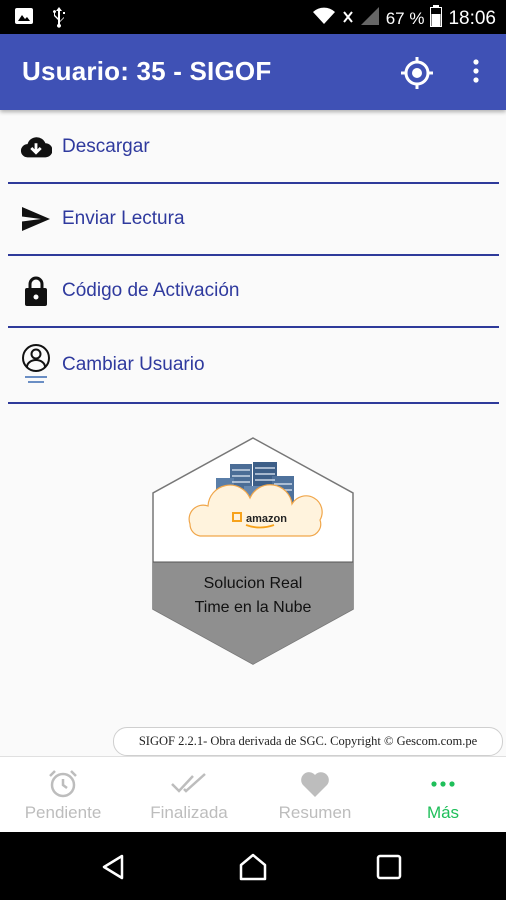 Image resolution: width=506 pixels, height=900 pixels. Describe the element at coordinates (443, 784) in the screenshot. I see `more-horiz-icon` at that location.